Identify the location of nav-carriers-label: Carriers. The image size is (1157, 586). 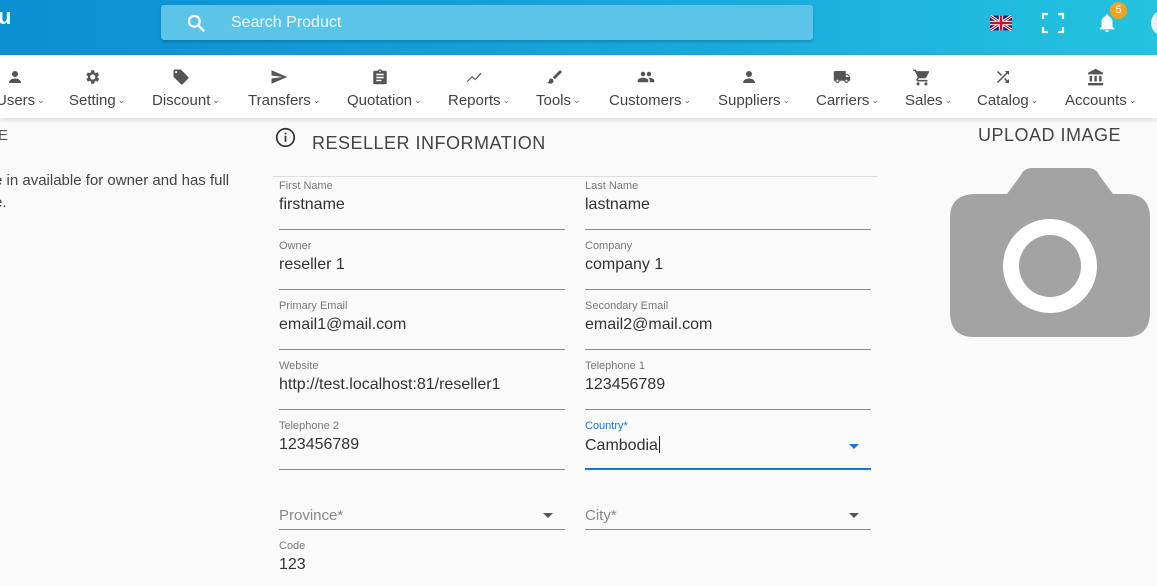
(843, 100).